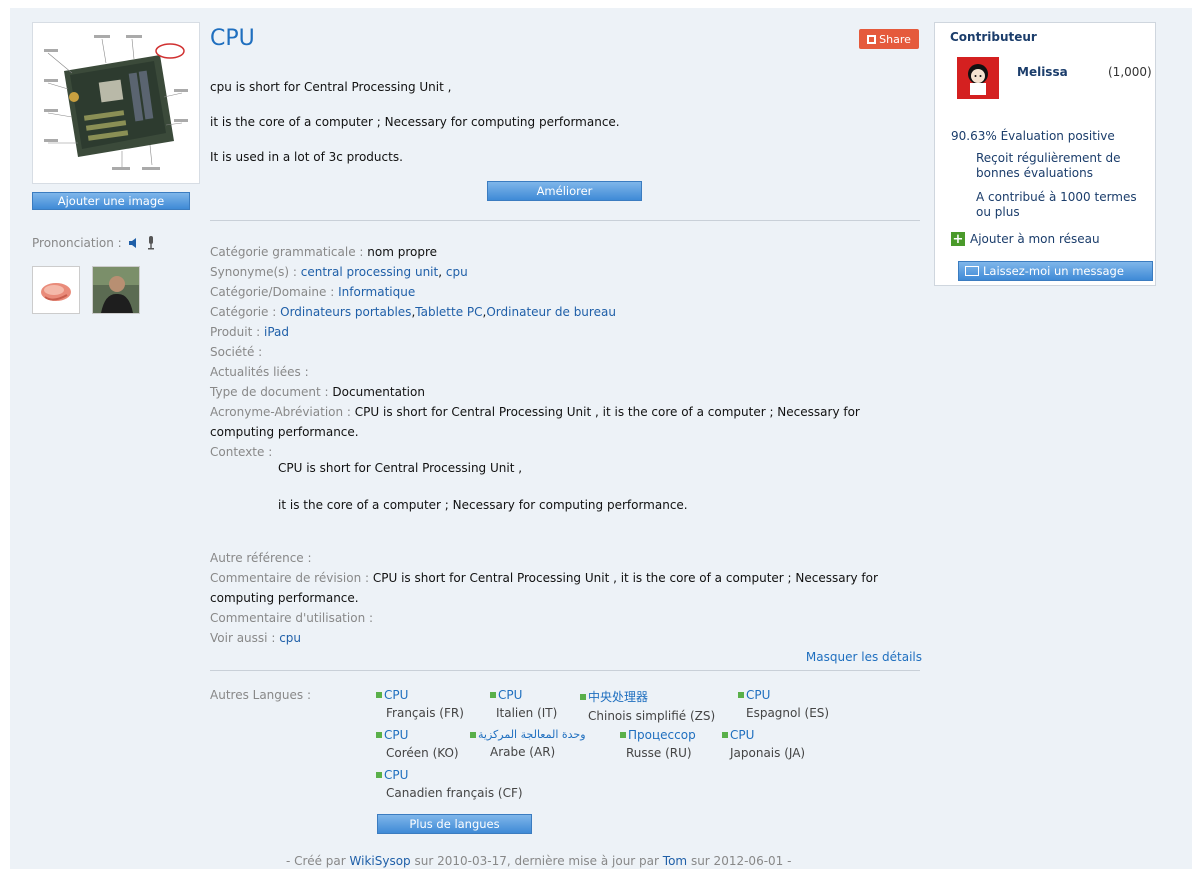 The height and width of the screenshot is (869, 1195). Describe the element at coordinates (417, 744) in the screenshot. I see `language-item: CPU Coréen (KO)` at that location.